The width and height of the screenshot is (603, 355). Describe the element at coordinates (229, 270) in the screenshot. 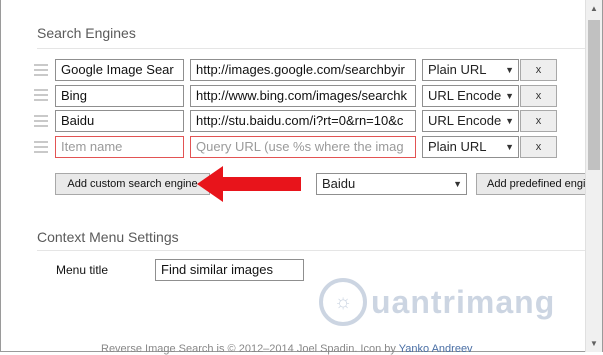

I see `menu-title-field: Find similar images` at that location.